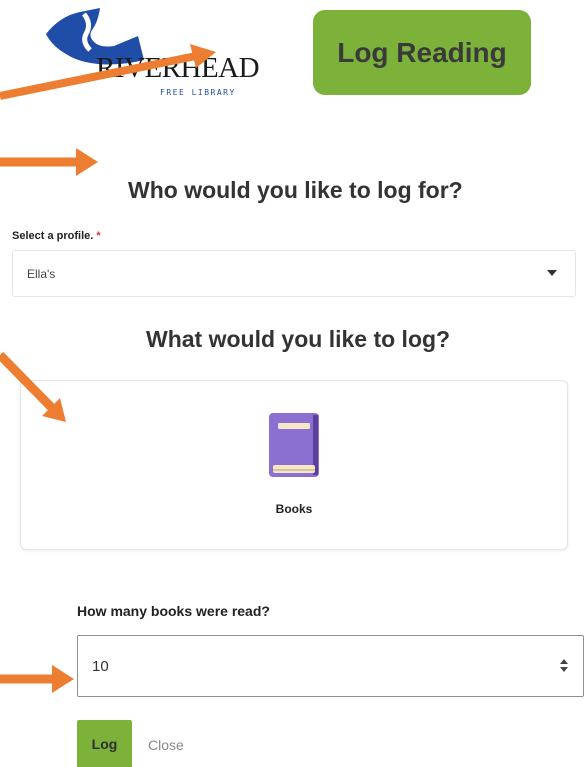  I want to click on books-option-label: Books, so click(294, 509).